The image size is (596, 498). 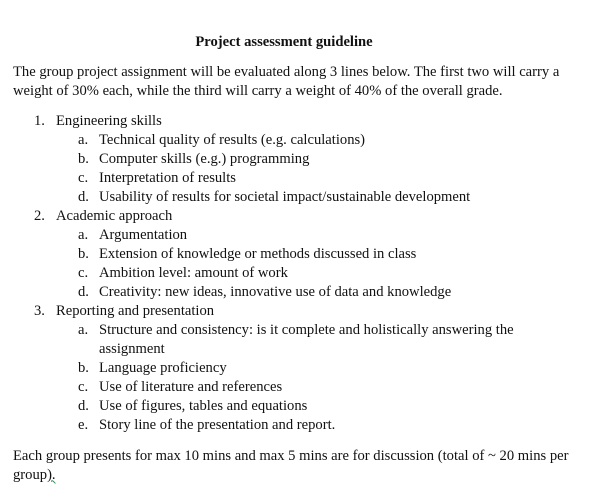 What do you see at coordinates (298, 178) in the screenshot?
I see `list-item: c. Interpretation of results` at bounding box center [298, 178].